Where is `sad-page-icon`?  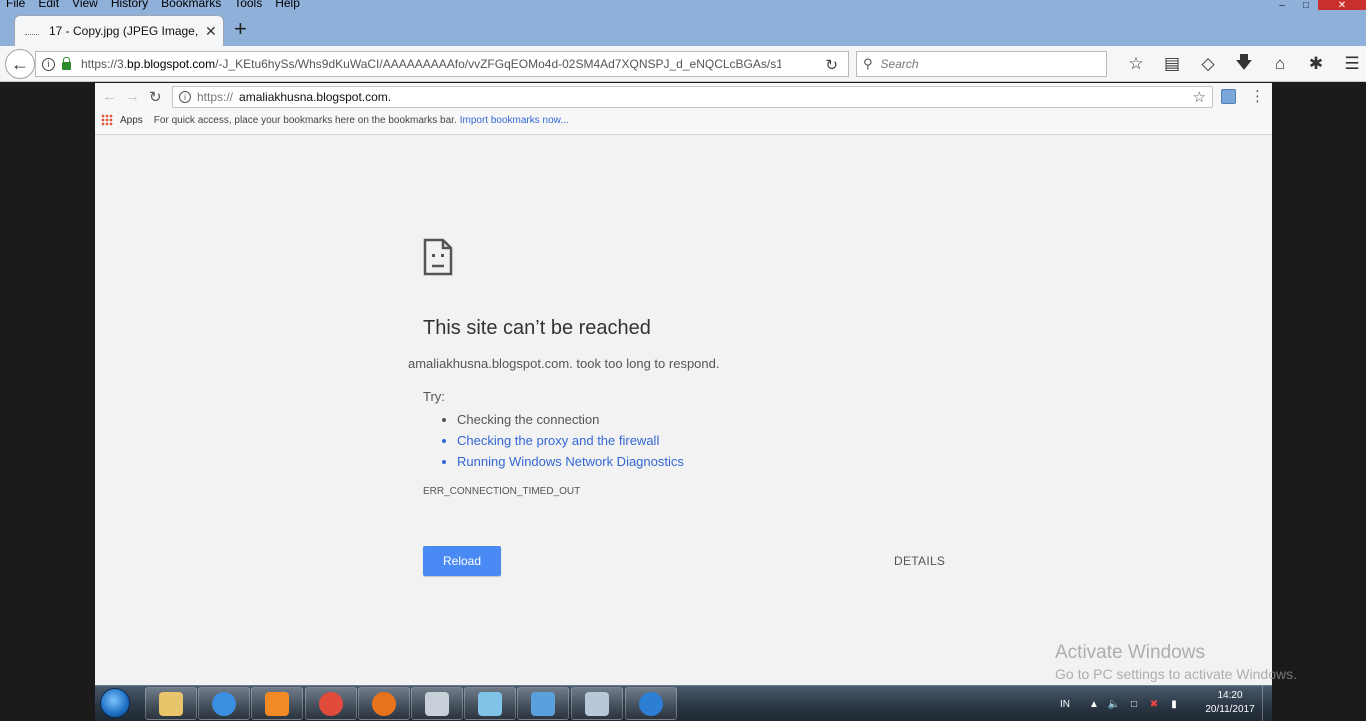
sad-page-icon is located at coordinates (438, 257).